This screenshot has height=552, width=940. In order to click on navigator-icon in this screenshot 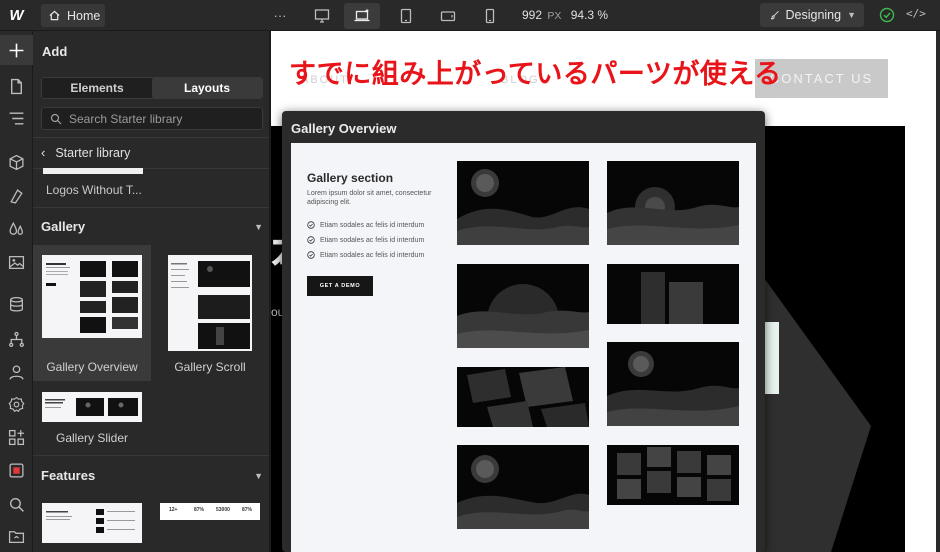, I will do `click(16, 118)`.